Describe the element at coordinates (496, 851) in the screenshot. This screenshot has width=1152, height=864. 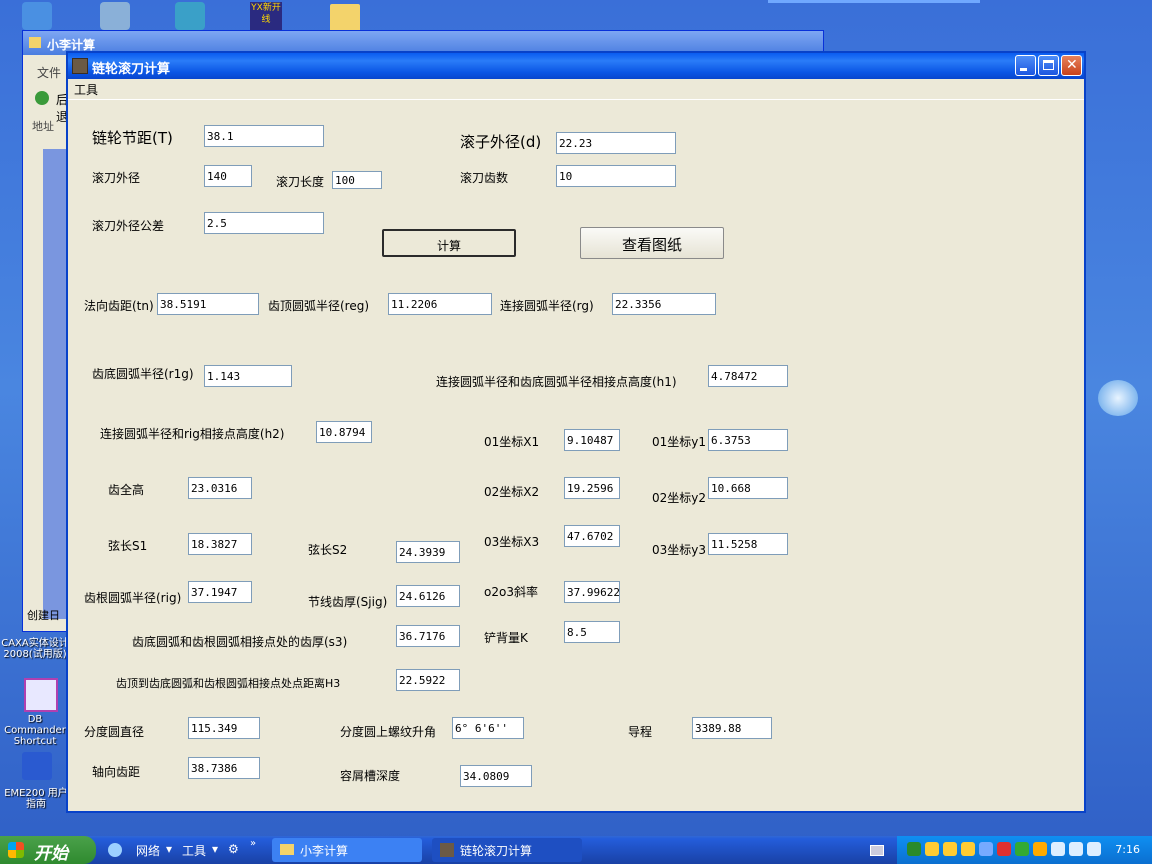
I see `task-label: 链轮滚刀计算` at that location.